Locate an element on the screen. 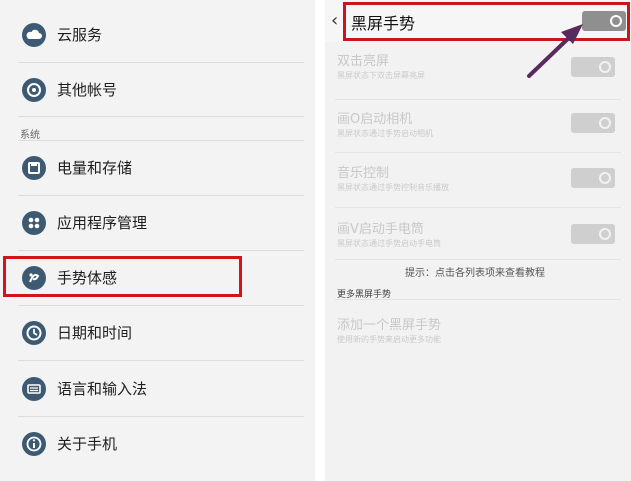 The image size is (631, 481). gesture-title: 音乐控制 is located at coordinates (363, 173).